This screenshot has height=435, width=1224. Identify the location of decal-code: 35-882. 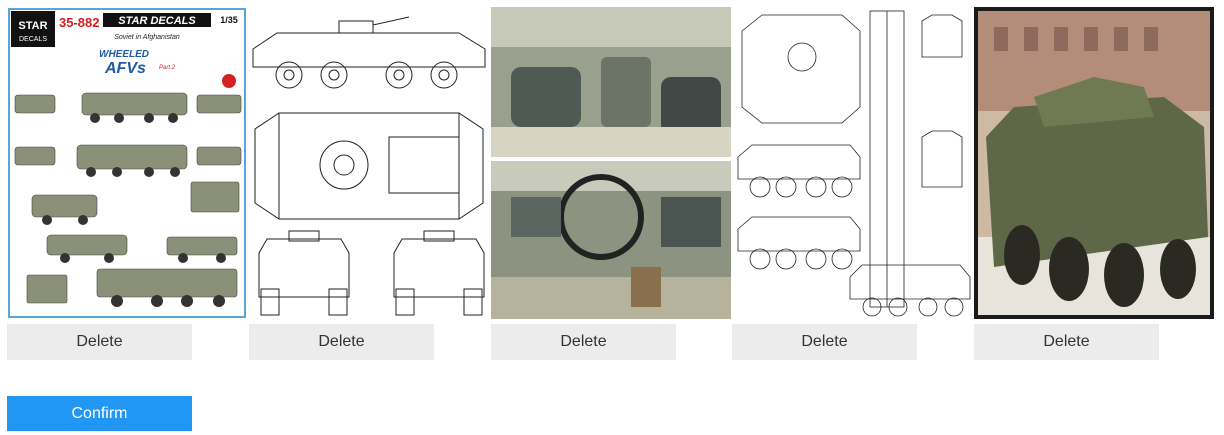
(79, 22).